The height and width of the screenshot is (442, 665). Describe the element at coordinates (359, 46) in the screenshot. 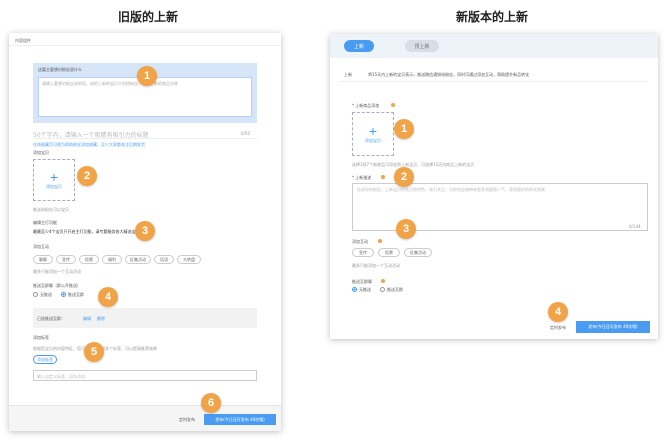

I see `tab-new-arrival: 上新` at that location.